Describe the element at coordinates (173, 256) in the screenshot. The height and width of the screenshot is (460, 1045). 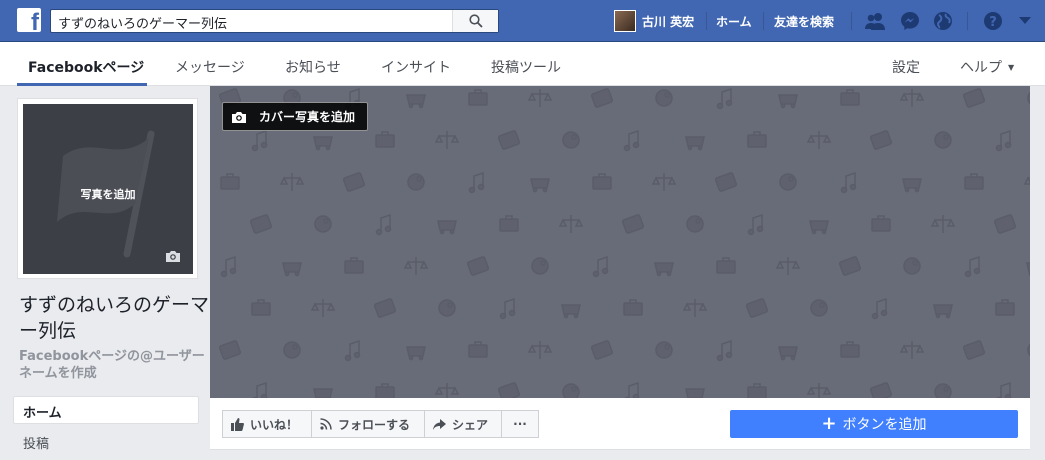
I see `camera-icon` at that location.